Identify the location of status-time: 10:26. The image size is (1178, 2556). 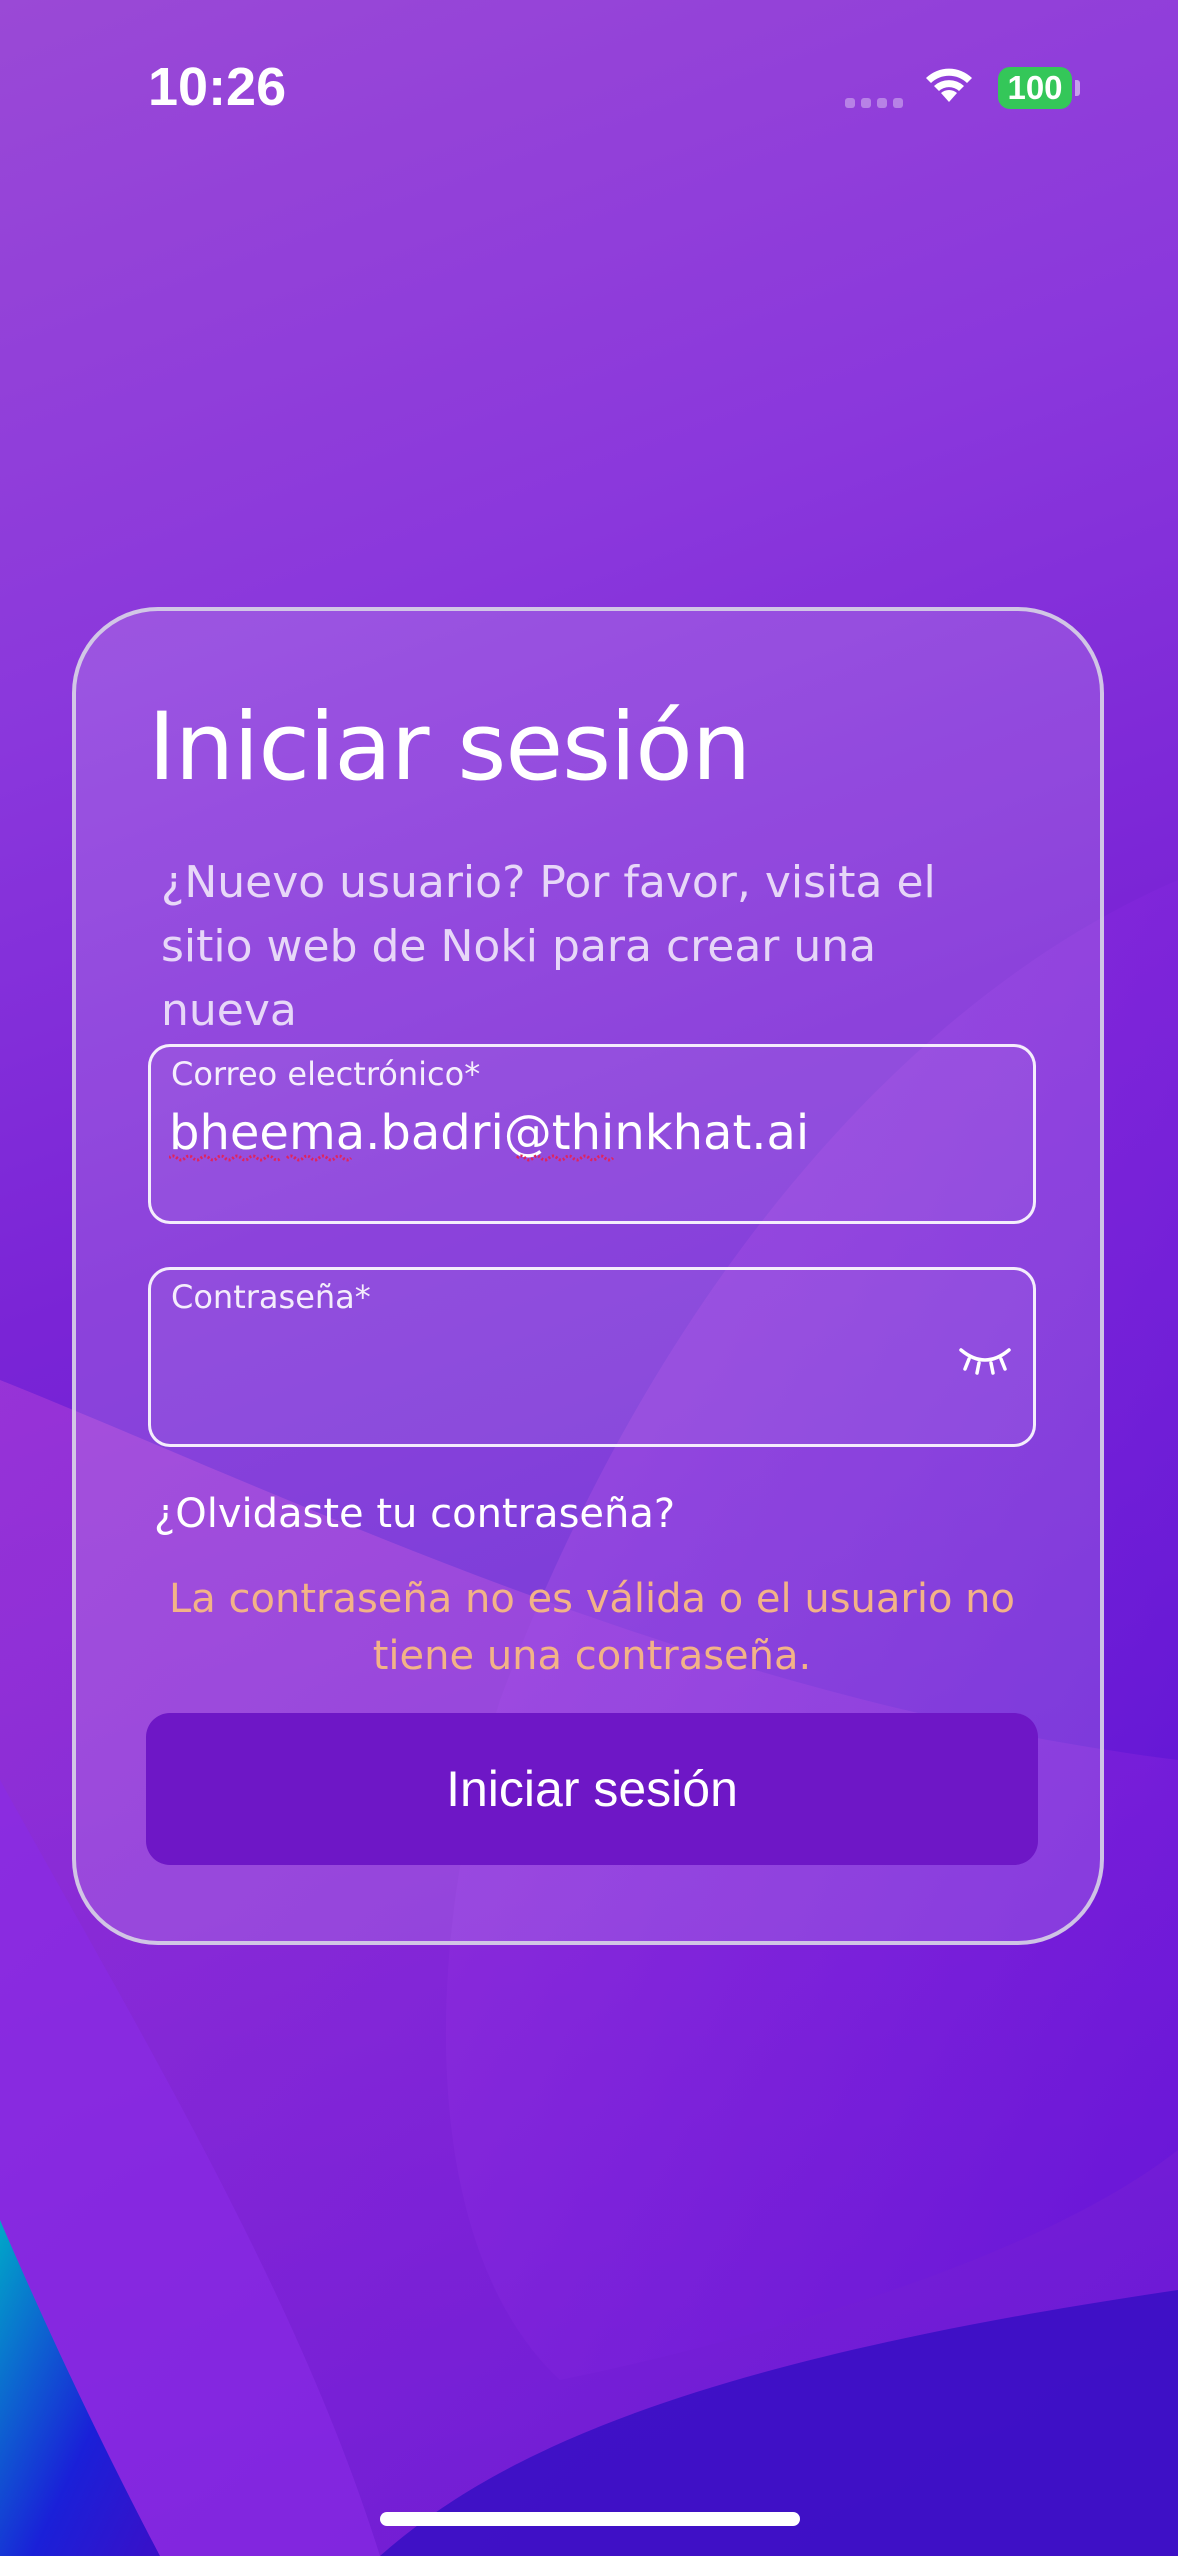
(217, 87).